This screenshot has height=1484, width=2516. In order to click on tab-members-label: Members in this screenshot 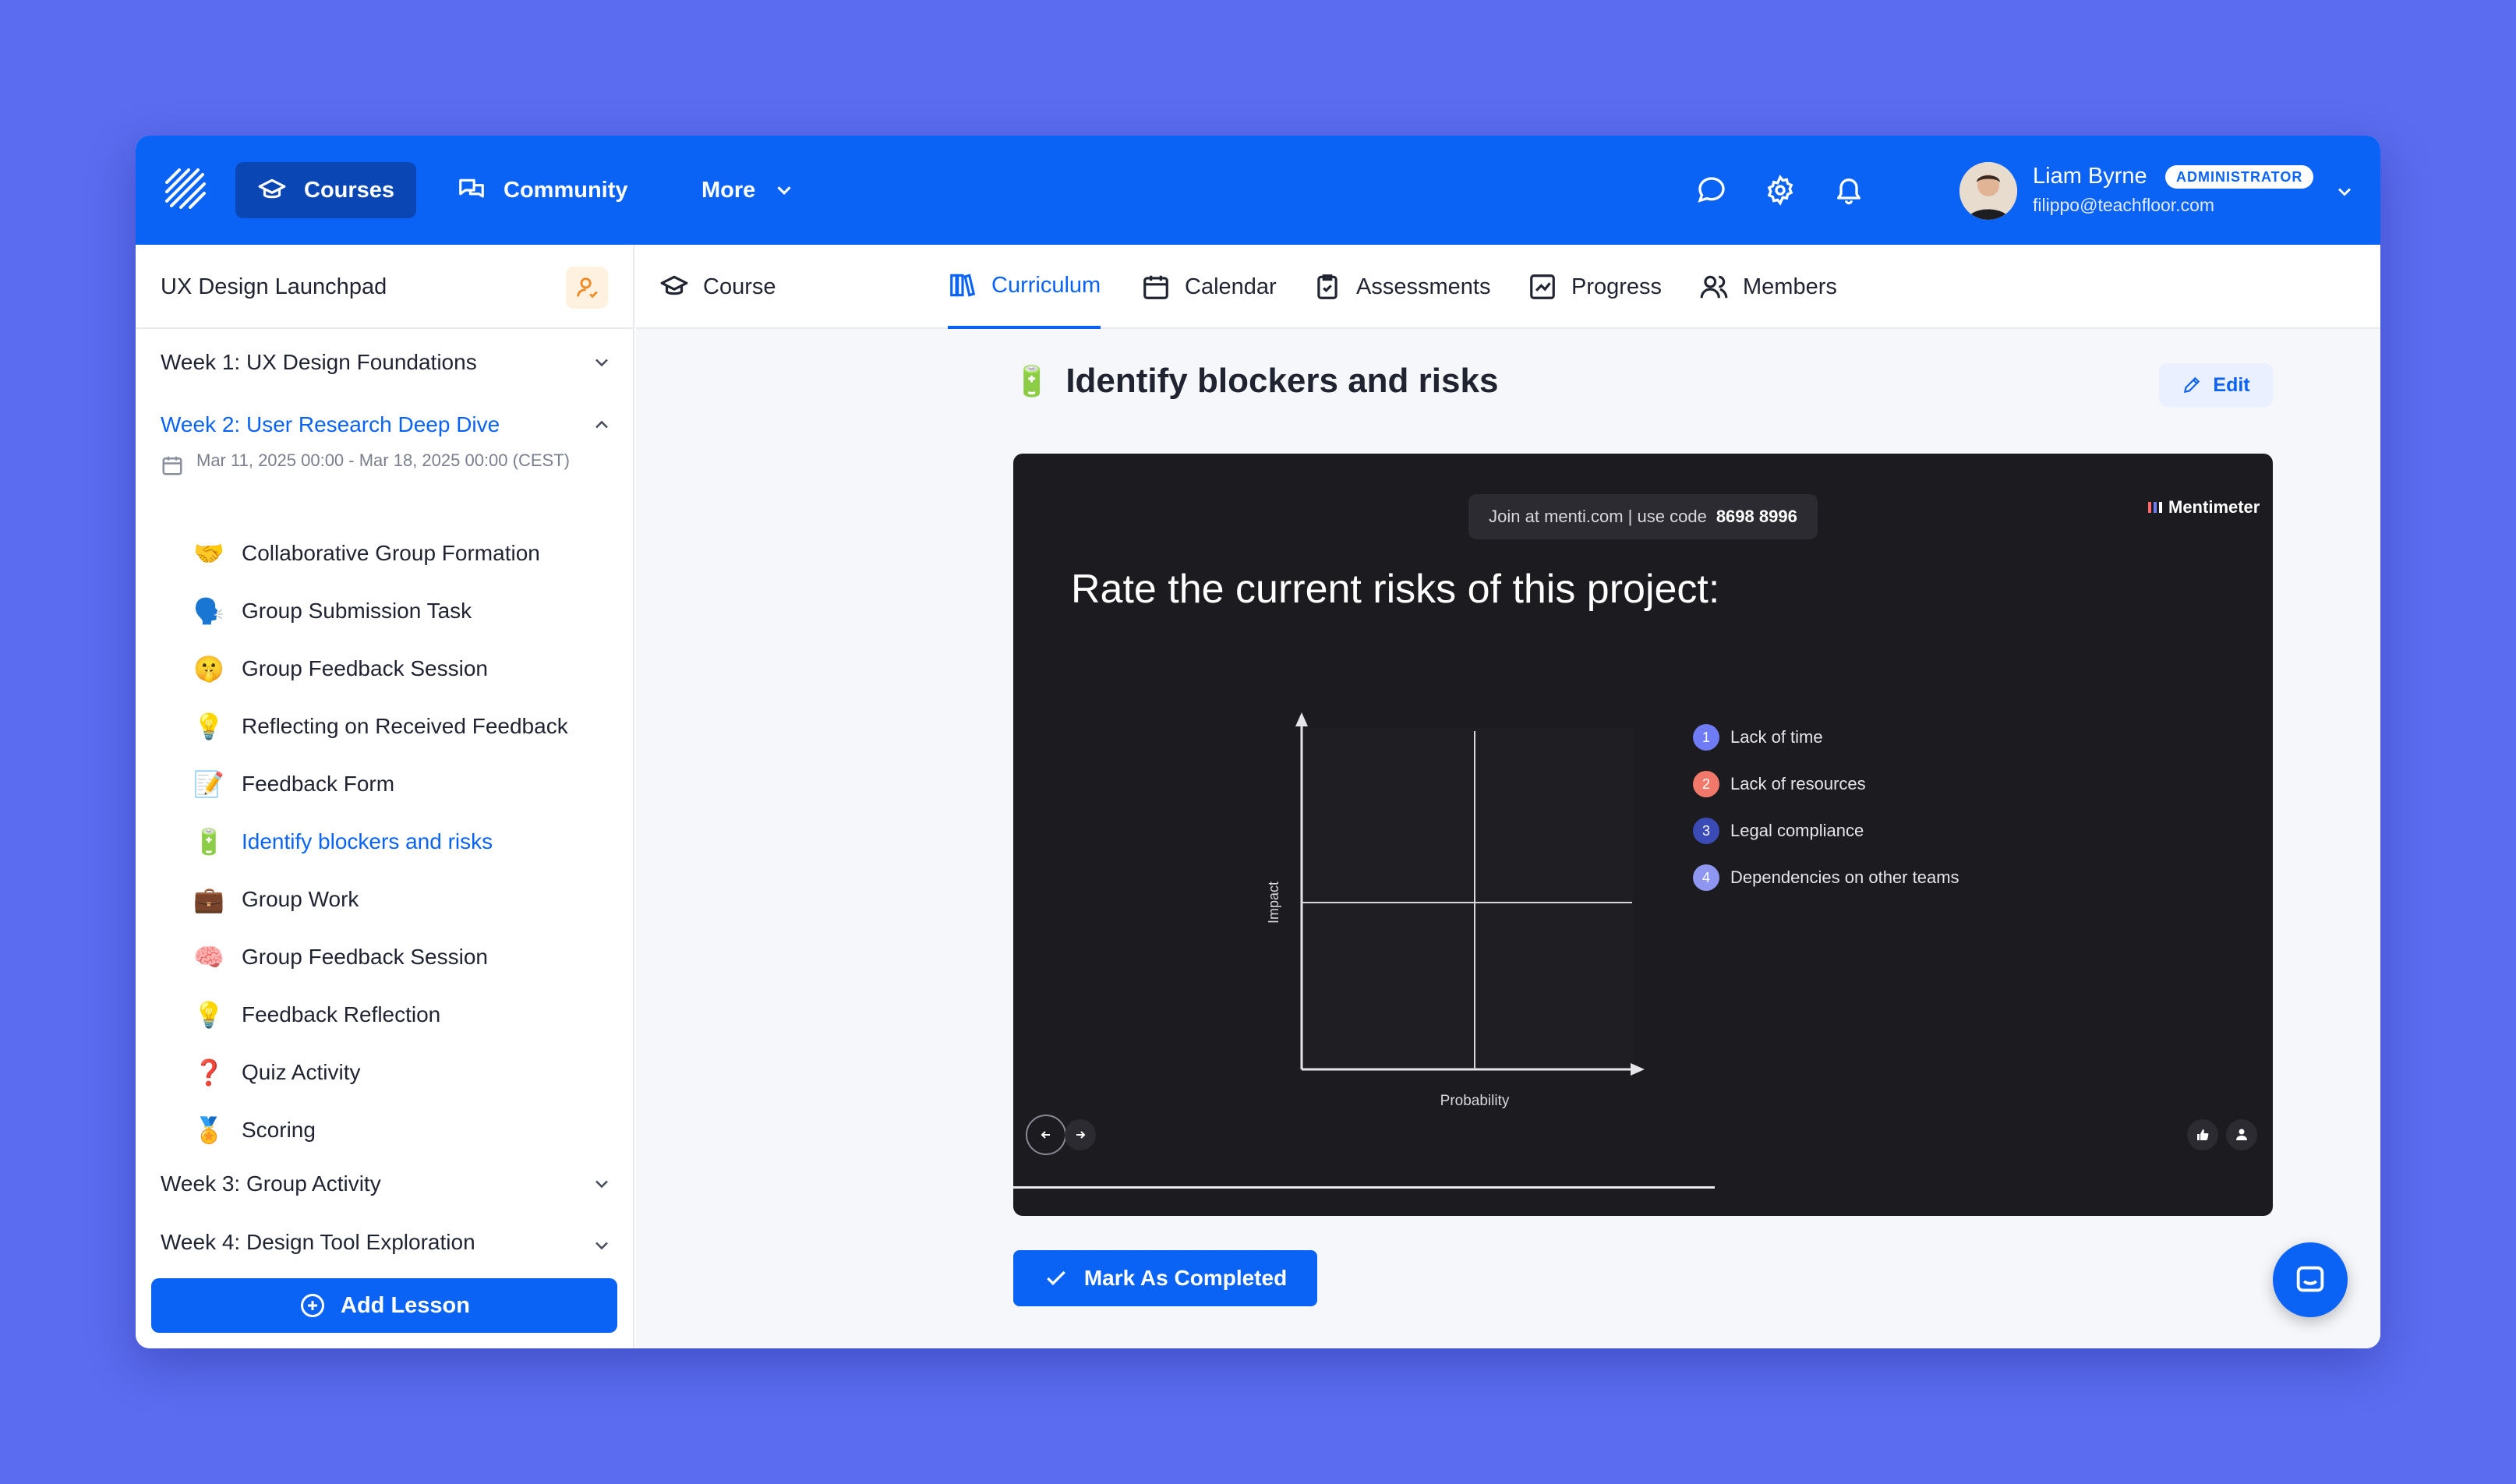, I will do `click(1790, 286)`.